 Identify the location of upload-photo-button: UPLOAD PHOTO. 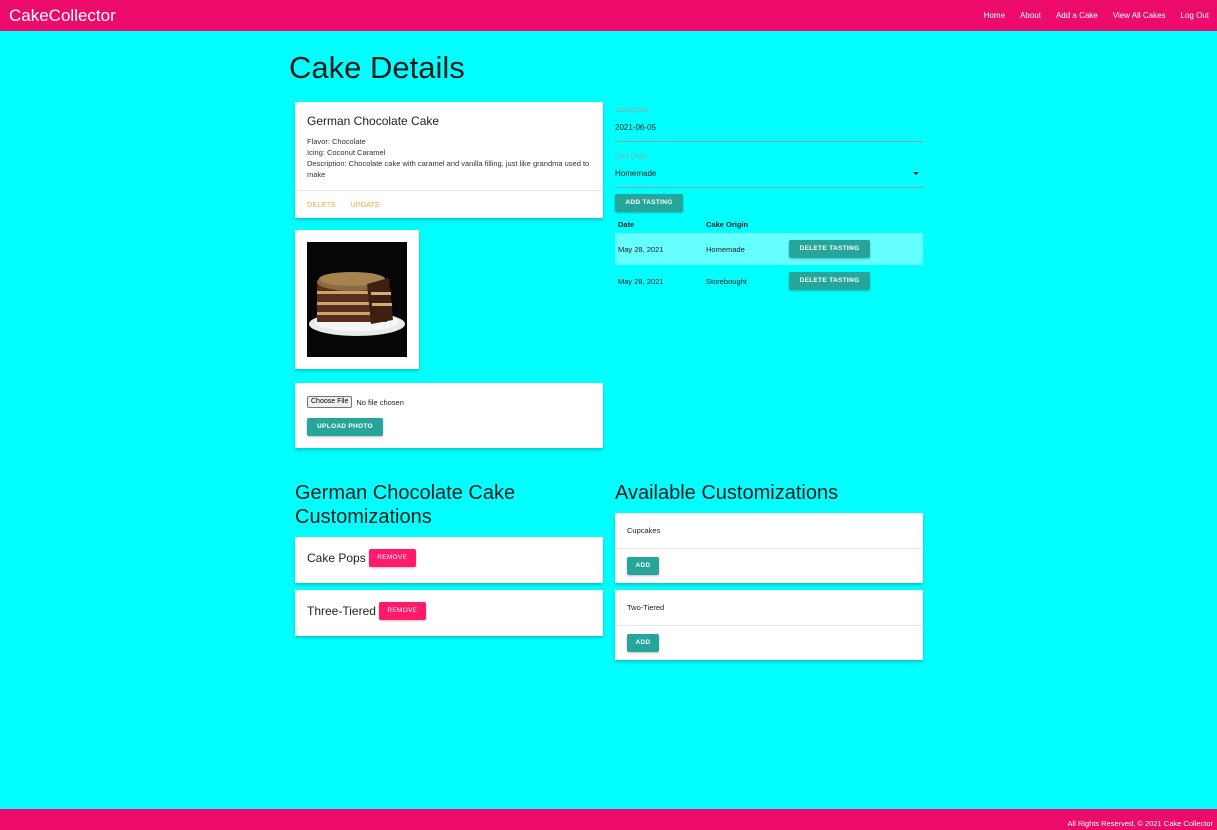
(345, 427).